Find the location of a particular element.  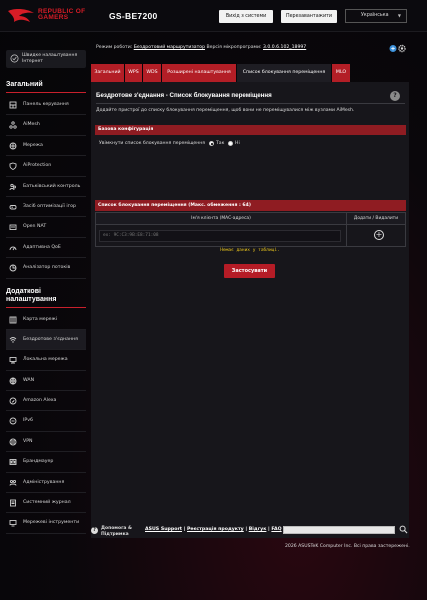

sidebar-item-aimesh: AiMesh is located at coordinates (46, 125).